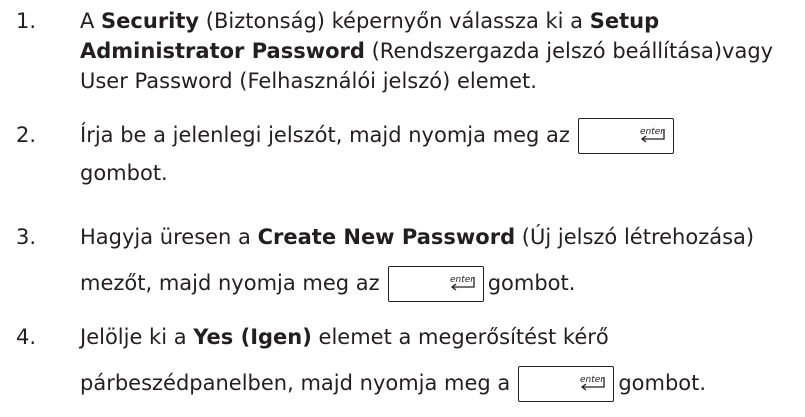 This screenshot has width=805, height=417. Describe the element at coordinates (137, 337) in the screenshot. I see `text: Jelölje ki a` at that location.